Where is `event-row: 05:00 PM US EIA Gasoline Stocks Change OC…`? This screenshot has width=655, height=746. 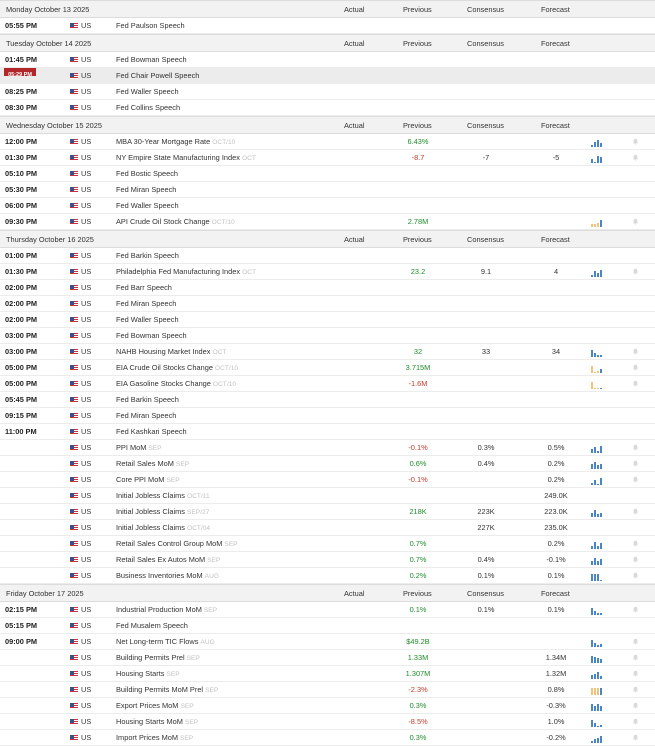 event-row: 05:00 PM US EIA Gasoline Stocks Change OC… is located at coordinates (327, 384).